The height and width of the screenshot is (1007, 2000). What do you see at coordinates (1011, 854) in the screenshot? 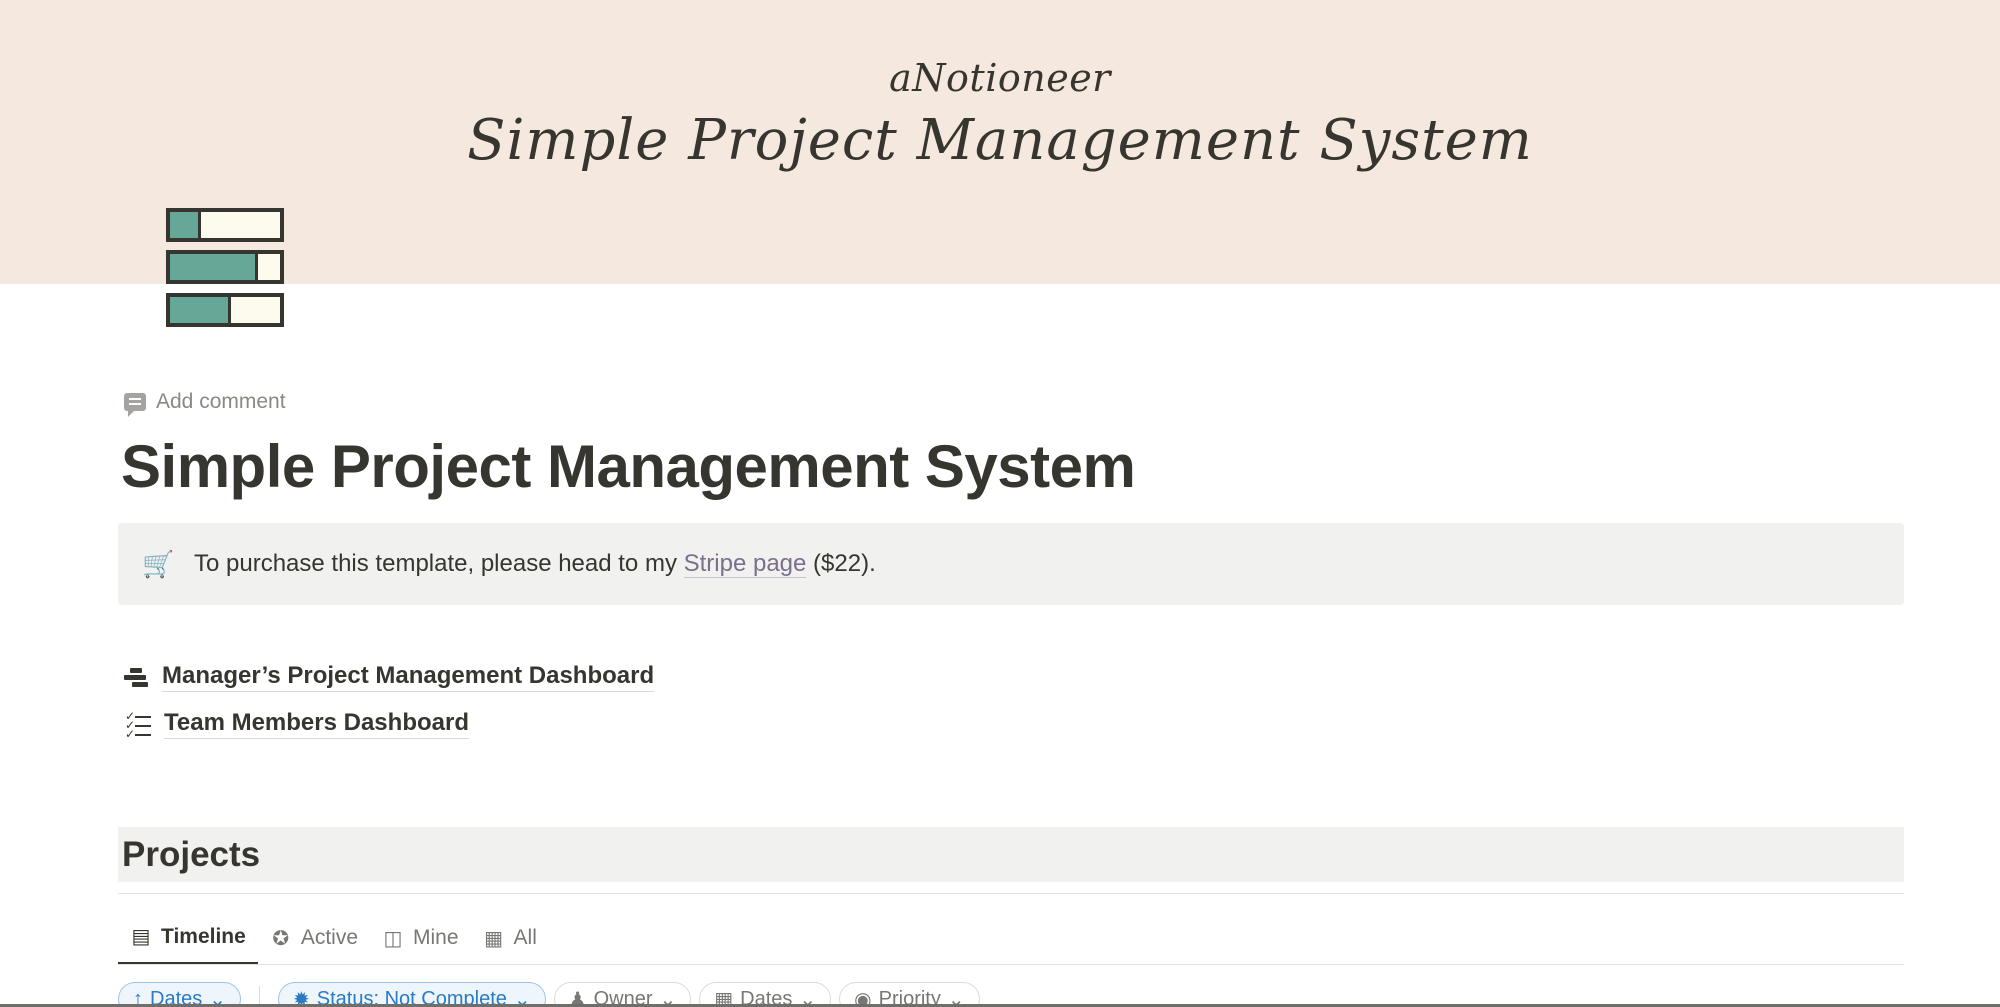
I see `projects-heading: Projects` at bounding box center [1011, 854].